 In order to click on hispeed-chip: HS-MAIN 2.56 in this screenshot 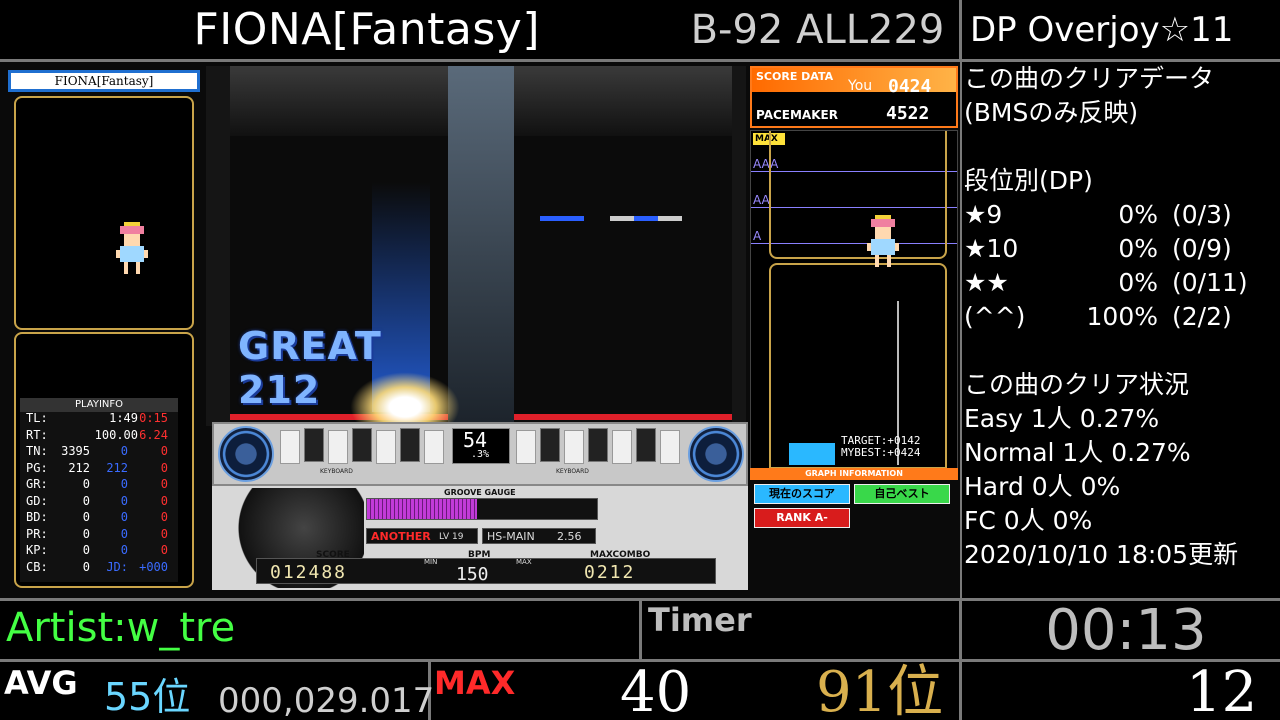, I will do `click(539, 536)`.